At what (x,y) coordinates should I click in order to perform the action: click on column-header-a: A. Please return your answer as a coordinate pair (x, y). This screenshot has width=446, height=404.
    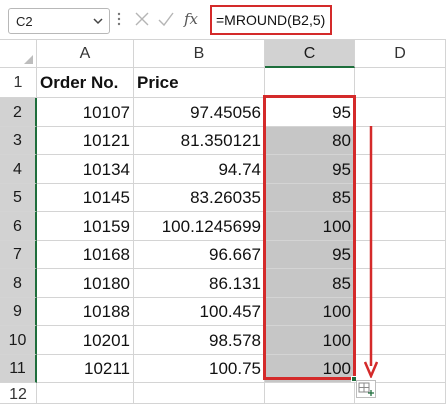
    Looking at the image, I should click on (85, 54).